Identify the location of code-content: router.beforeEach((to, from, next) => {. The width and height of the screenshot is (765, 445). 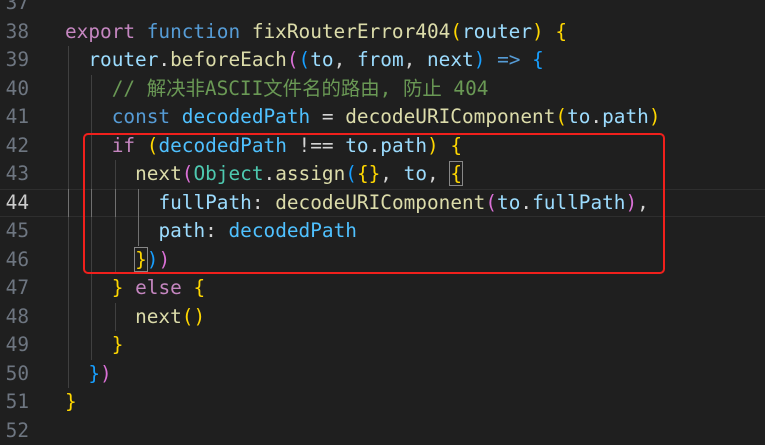
(315, 60).